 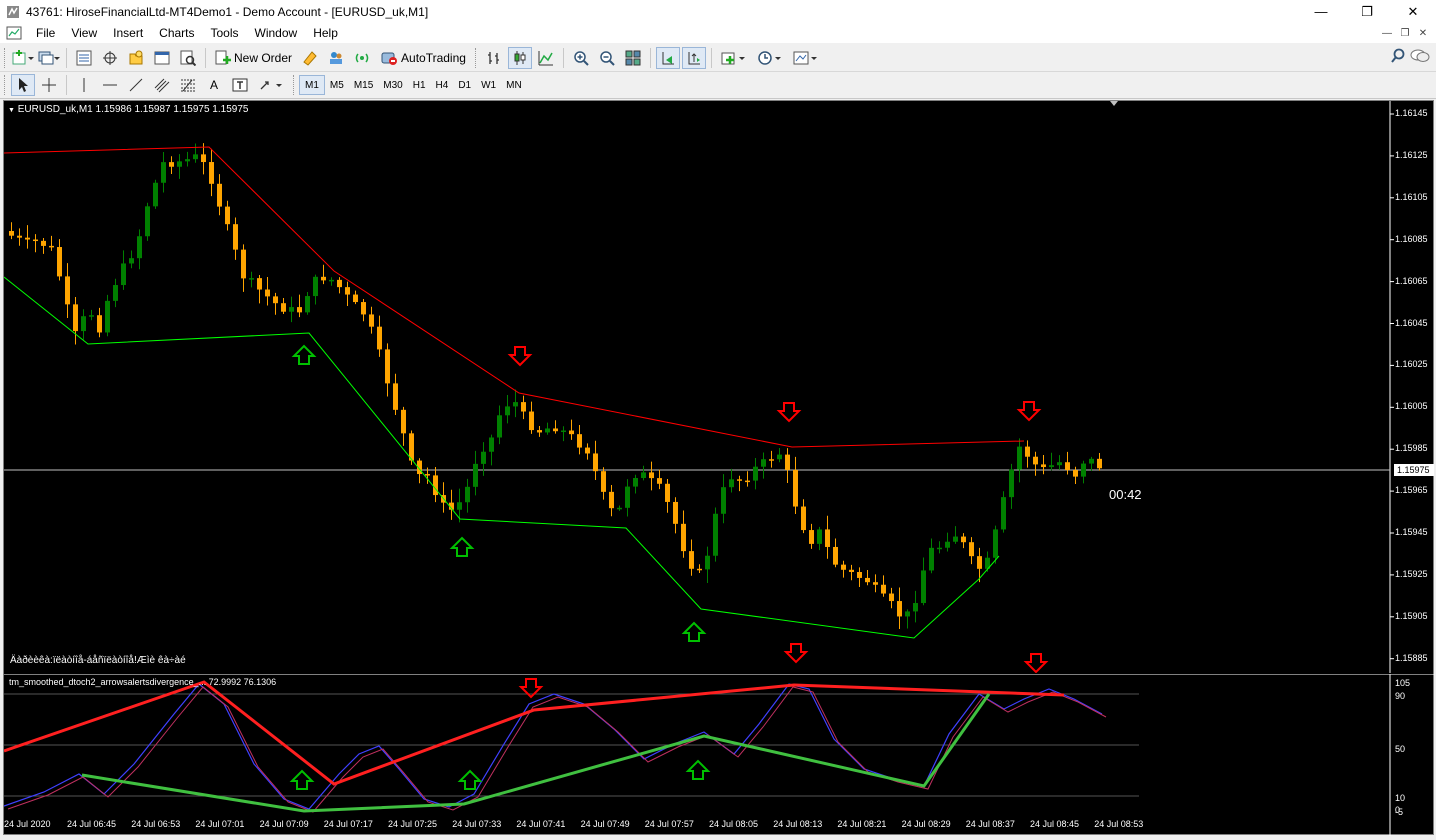 I want to click on cursor-icon, so click(x=23, y=85).